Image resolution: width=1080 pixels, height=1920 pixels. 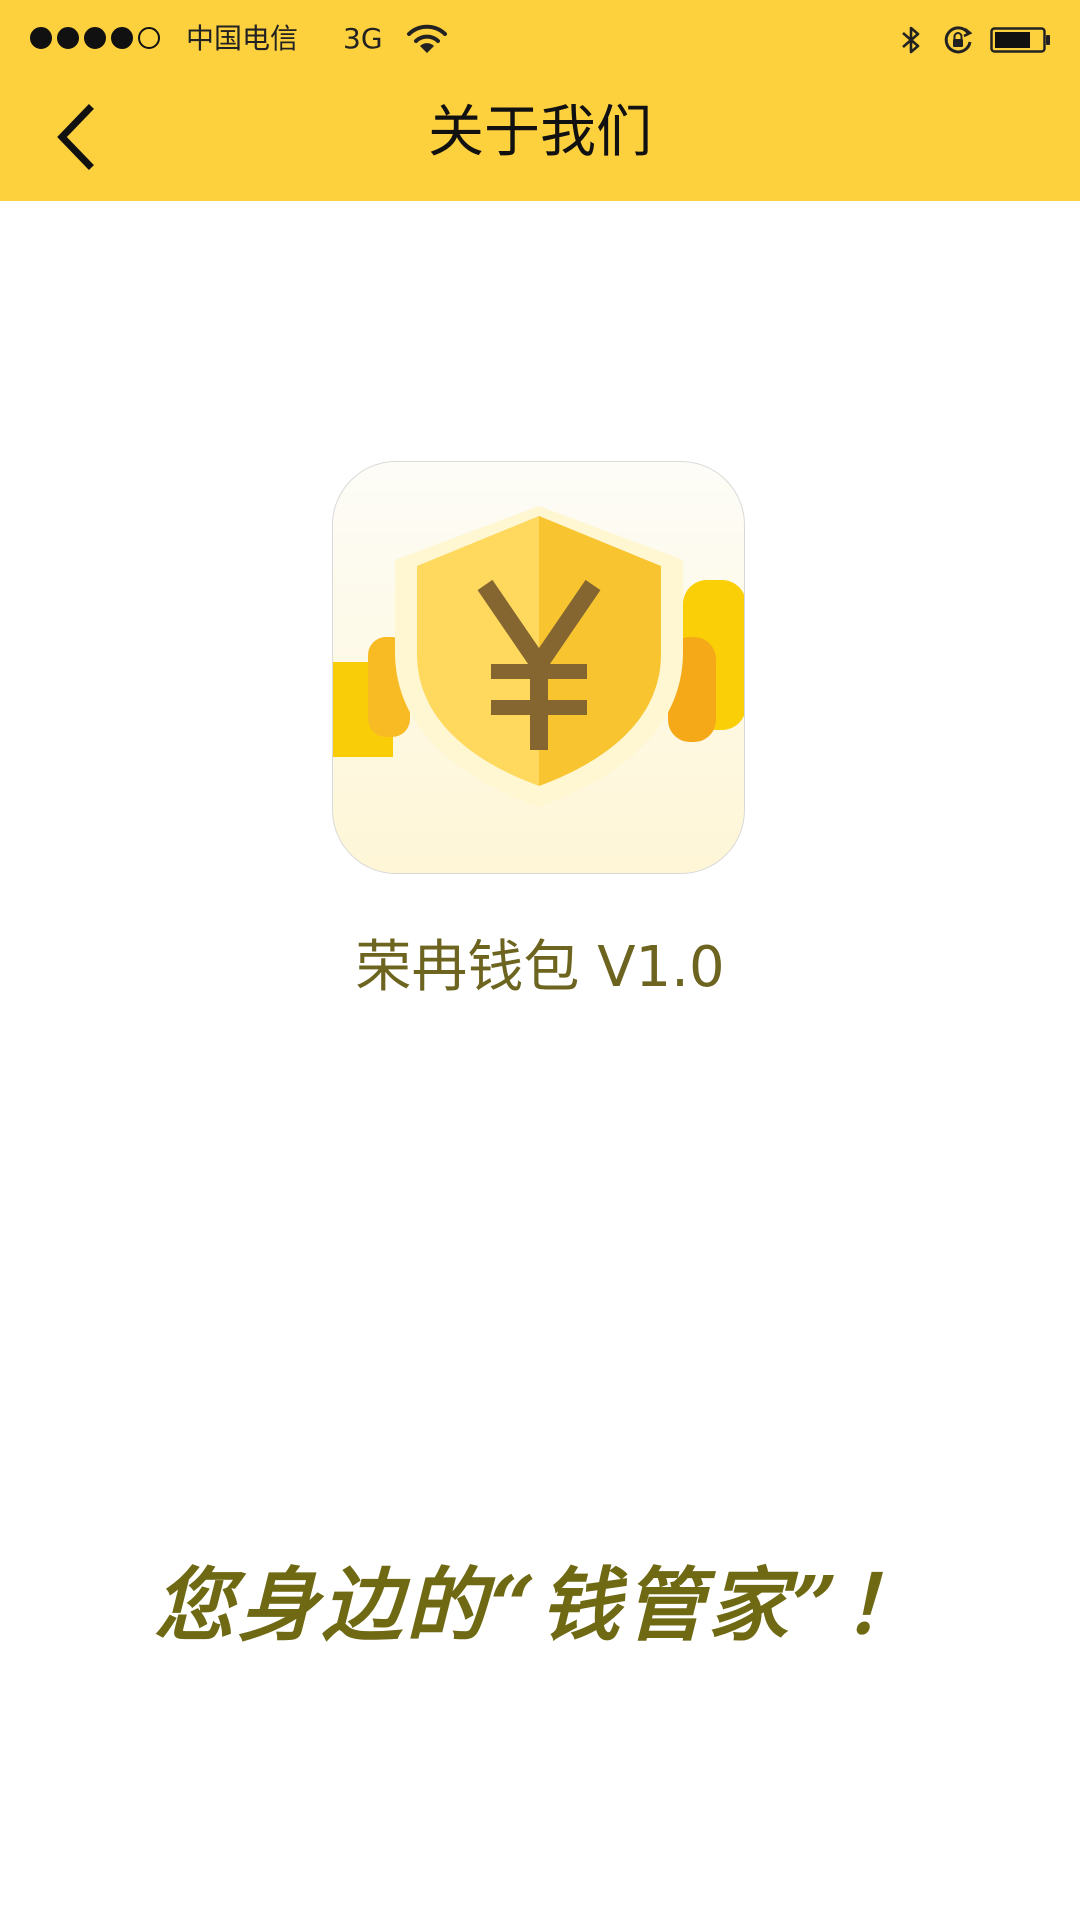 I want to click on signal-strength-indicator, so click(x=95, y=38).